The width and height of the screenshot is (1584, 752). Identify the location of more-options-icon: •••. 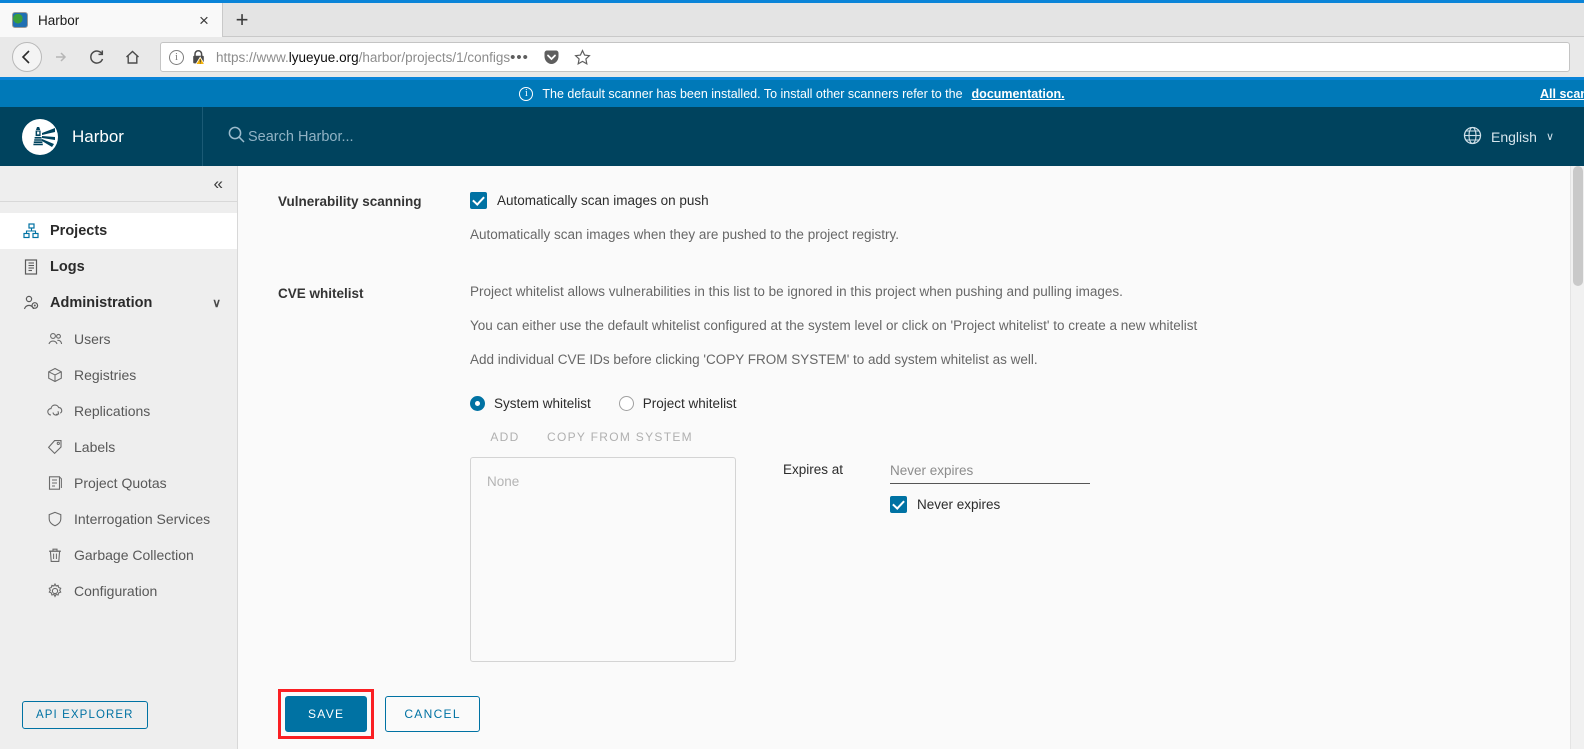
(519, 57).